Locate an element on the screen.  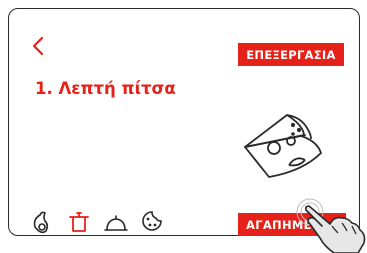
pizza-slice-icon is located at coordinates (283, 146).